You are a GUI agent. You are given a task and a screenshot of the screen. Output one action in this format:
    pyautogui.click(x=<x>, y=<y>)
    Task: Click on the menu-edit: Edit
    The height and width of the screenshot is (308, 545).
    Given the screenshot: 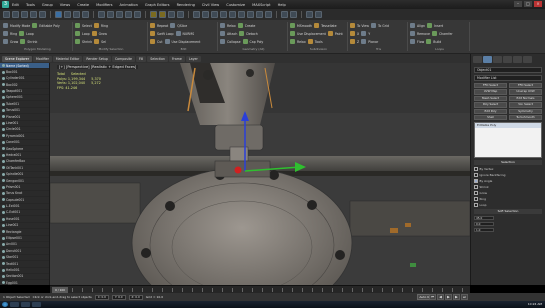 What is the action you would take?
    pyautogui.click(x=15, y=5)
    